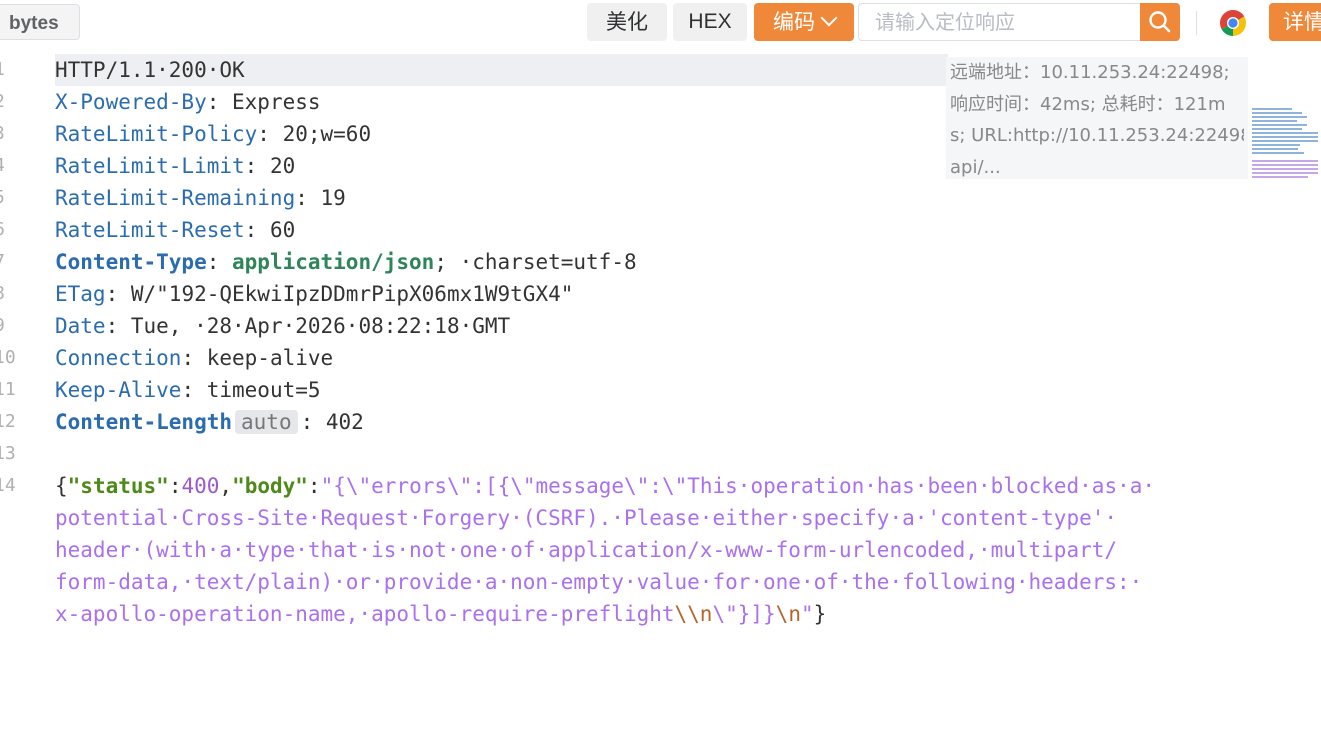 This screenshot has height=739, width=1321. I want to click on header-key: ETag, so click(80, 294).